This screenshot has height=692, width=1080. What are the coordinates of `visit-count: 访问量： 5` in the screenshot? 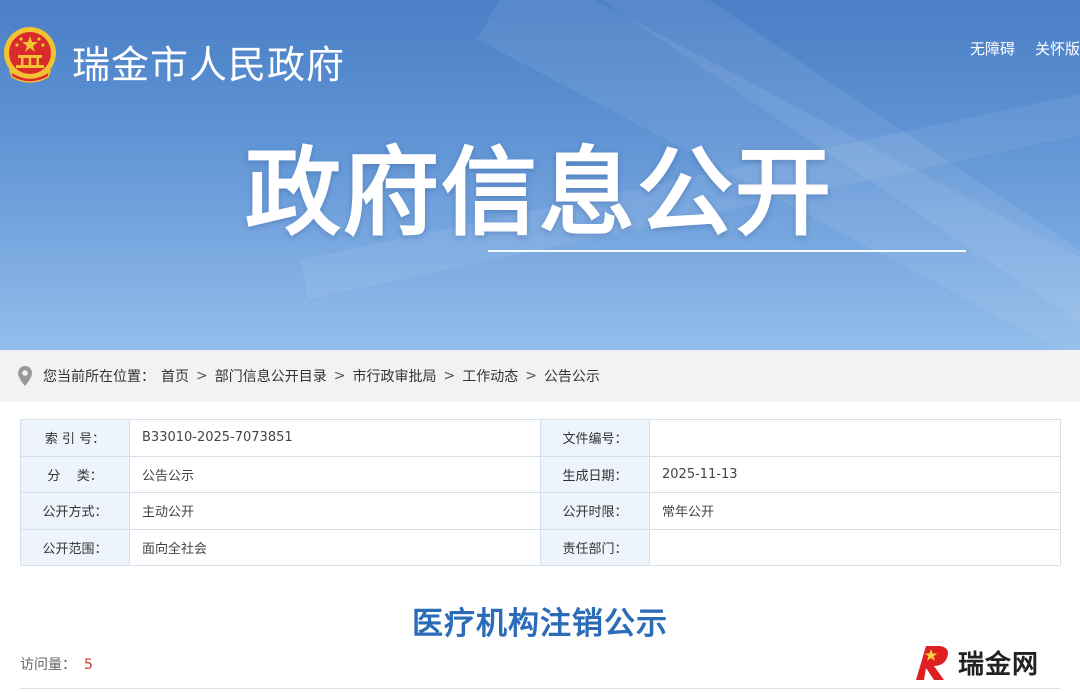 It's located at (56, 664).